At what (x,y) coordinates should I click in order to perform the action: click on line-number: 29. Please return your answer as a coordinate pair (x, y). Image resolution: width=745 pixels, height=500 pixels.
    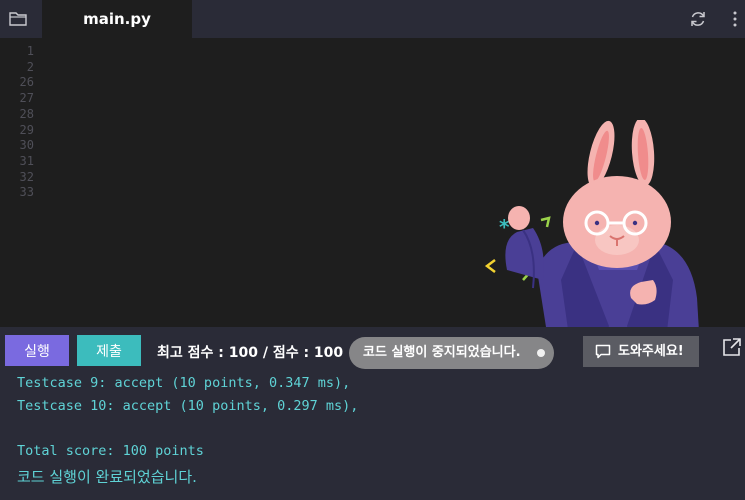
    Looking at the image, I should click on (26, 129).